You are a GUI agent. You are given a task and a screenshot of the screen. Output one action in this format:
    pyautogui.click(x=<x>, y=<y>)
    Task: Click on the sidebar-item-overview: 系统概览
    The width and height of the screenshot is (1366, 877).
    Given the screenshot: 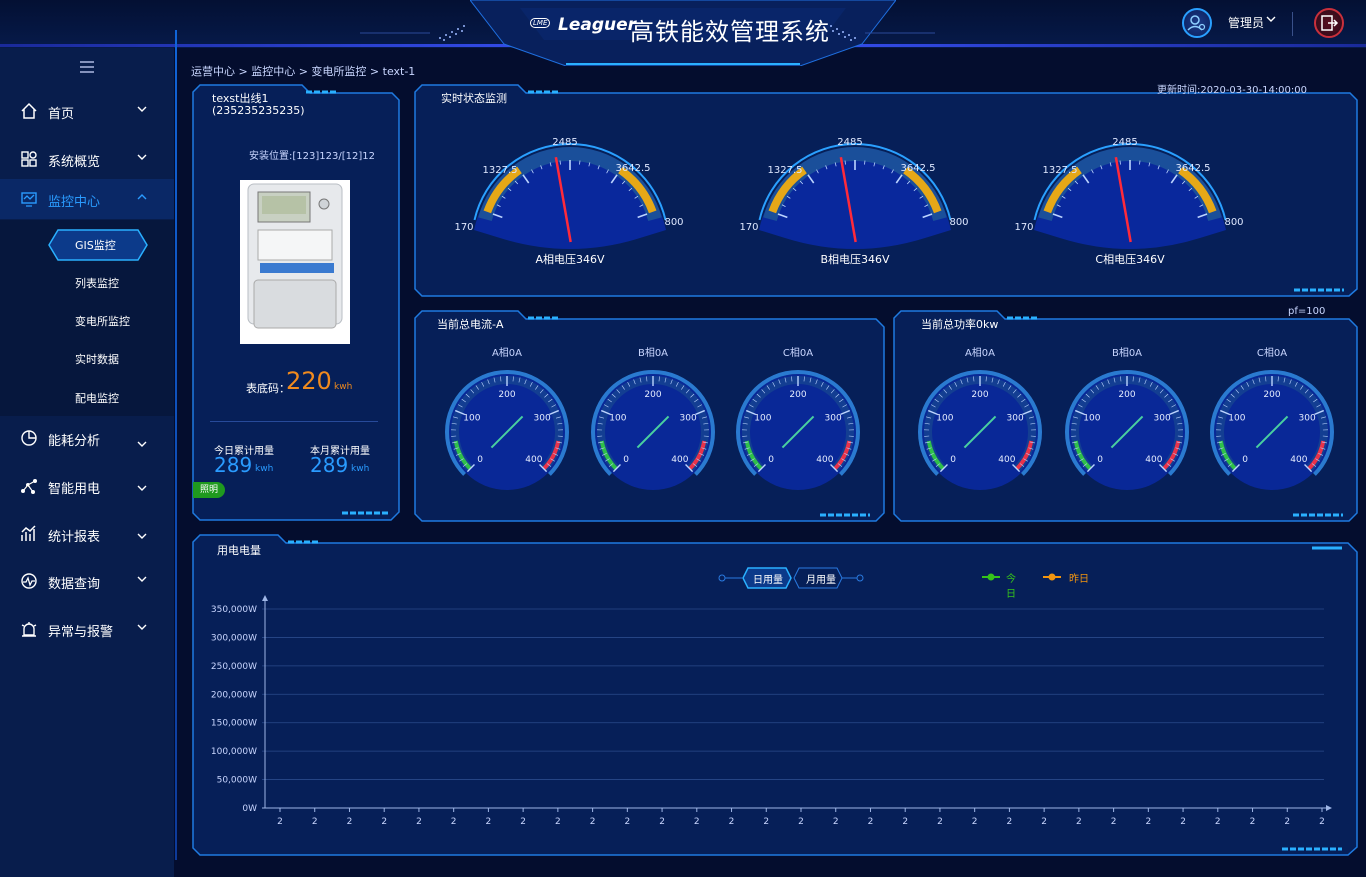 What is the action you would take?
    pyautogui.click(x=87, y=159)
    